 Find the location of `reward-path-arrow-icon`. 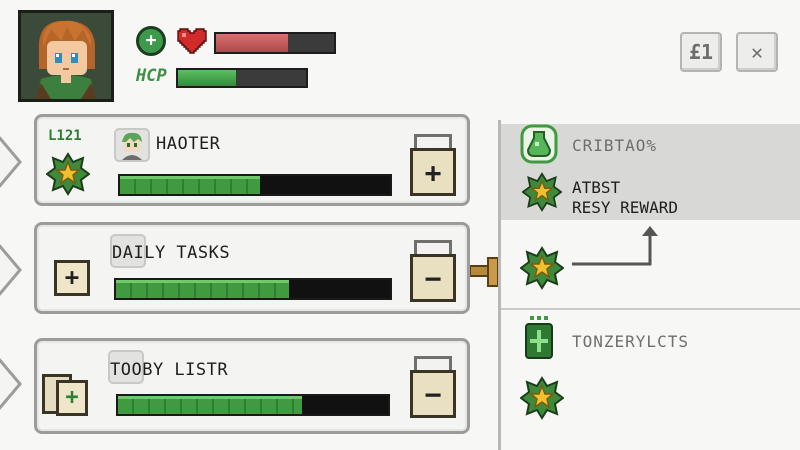

reward-path-arrow-icon is located at coordinates (615, 246).